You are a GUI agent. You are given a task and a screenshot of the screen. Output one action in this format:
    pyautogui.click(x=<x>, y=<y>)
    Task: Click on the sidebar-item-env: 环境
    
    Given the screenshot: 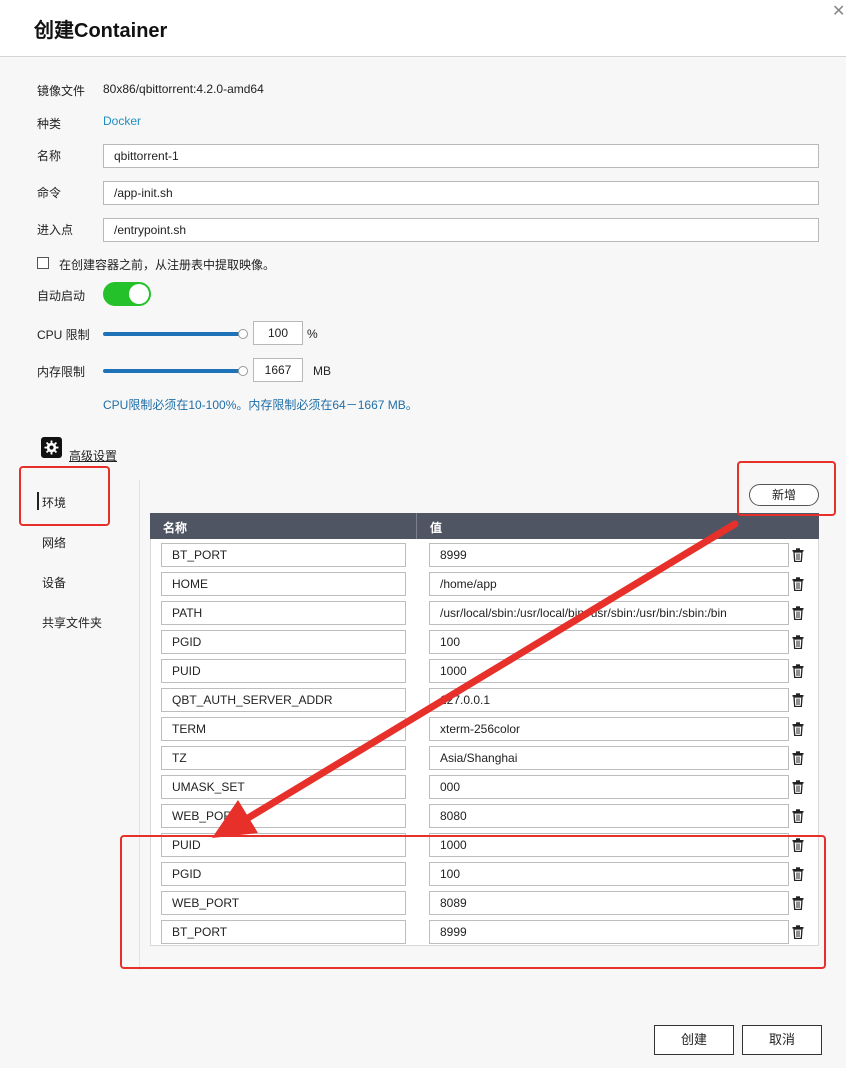 What is the action you would take?
    pyautogui.click(x=51, y=501)
    